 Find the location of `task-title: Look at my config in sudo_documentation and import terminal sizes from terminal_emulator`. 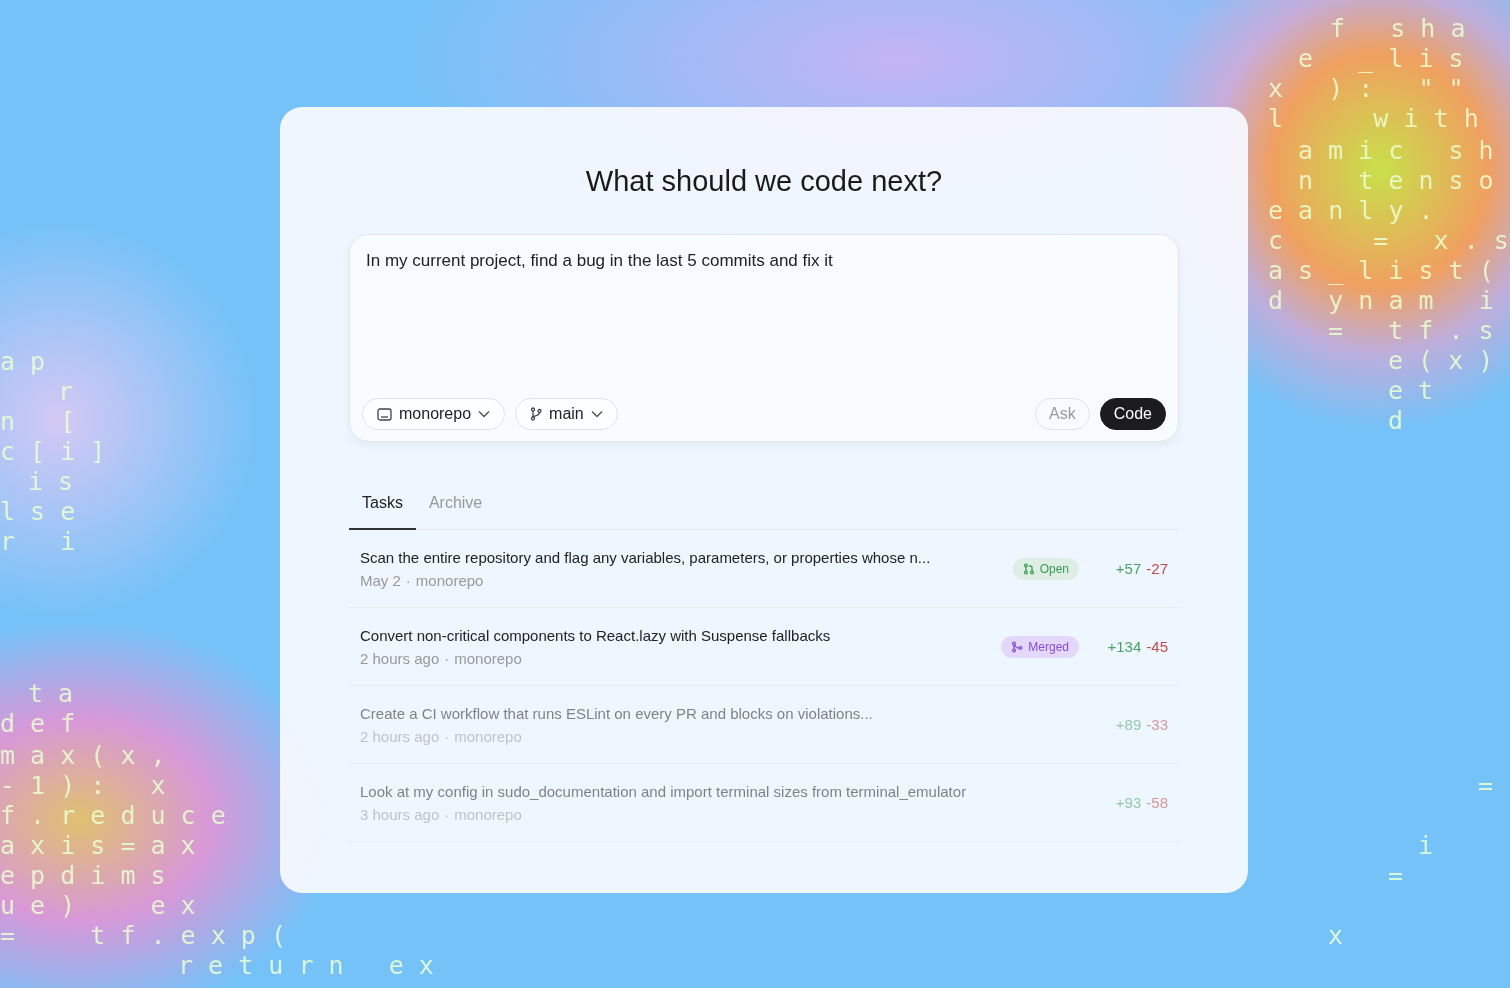

task-title: Look at my config in sudo_documentation and import terminal sizes from terminal_emulator is located at coordinates (664, 791).